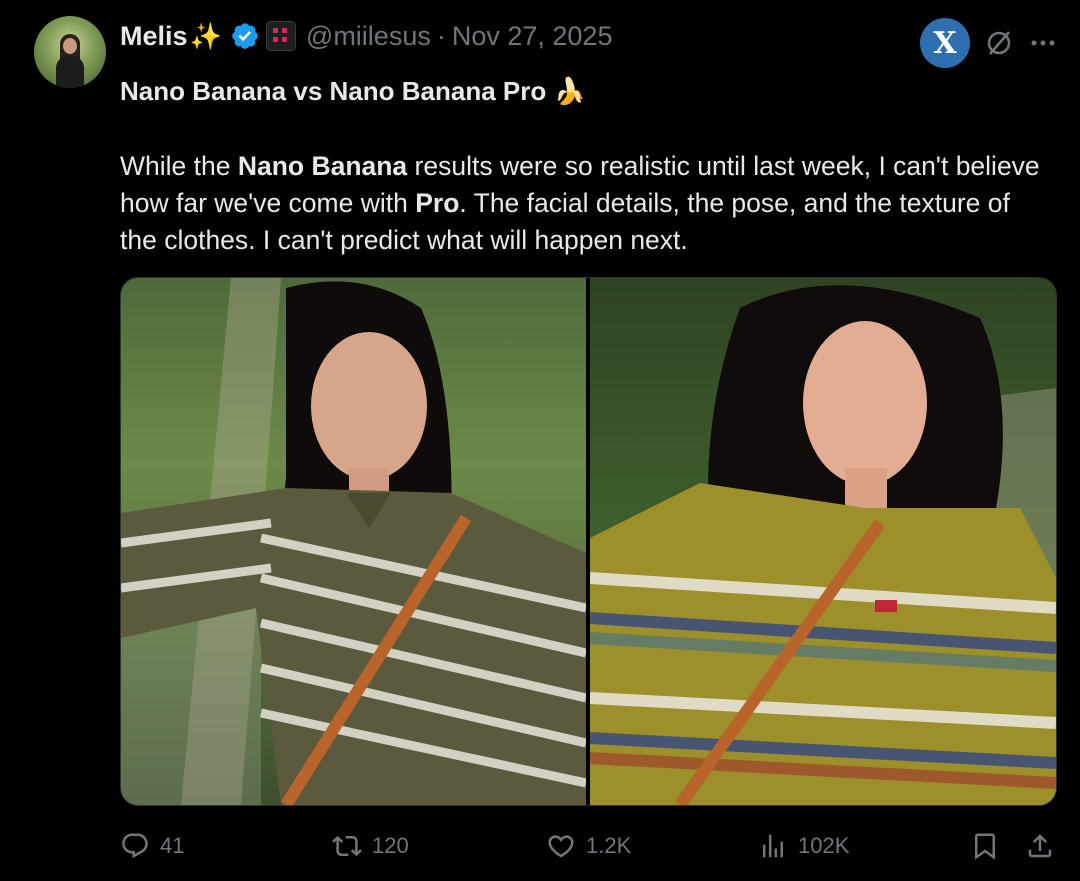 This screenshot has height=881, width=1080. What do you see at coordinates (245, 36) in the screenshot?
I see `verified-badge-icon` at bounding box center [245, 36].